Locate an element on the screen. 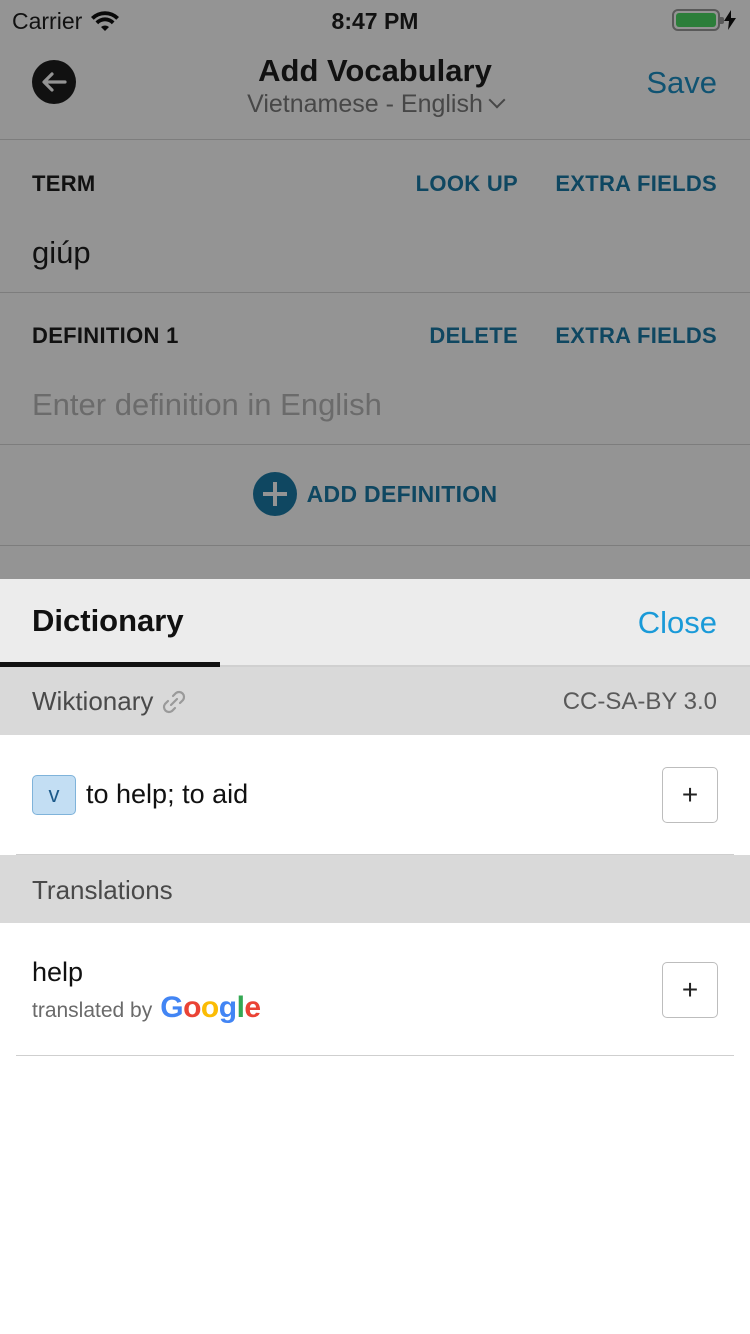  add-definition-entry-button: + is located at coordinates (690, 795).